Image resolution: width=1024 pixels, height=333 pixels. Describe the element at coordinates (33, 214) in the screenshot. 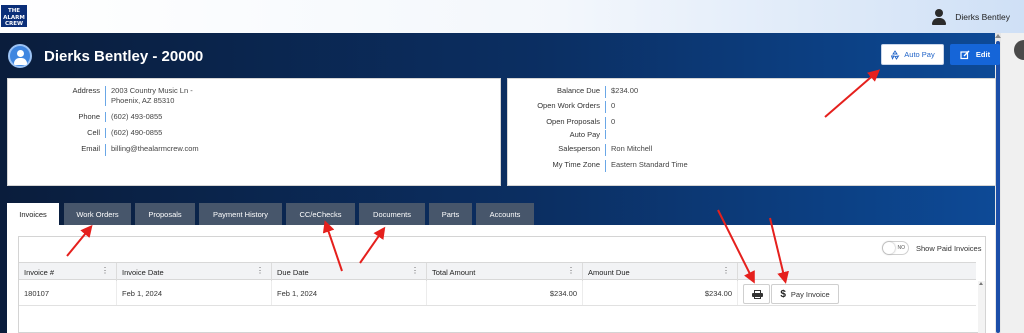

I see `tab-invoices: Invoices` at that location.